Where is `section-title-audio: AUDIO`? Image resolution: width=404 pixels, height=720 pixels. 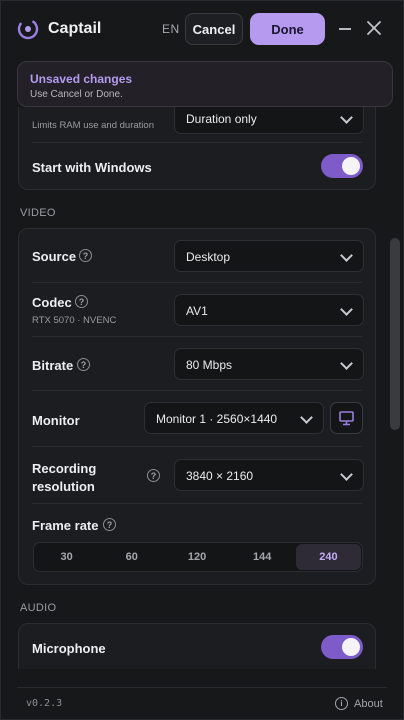 section-title-audio: AUDIO is located at coordinates (38, 608).